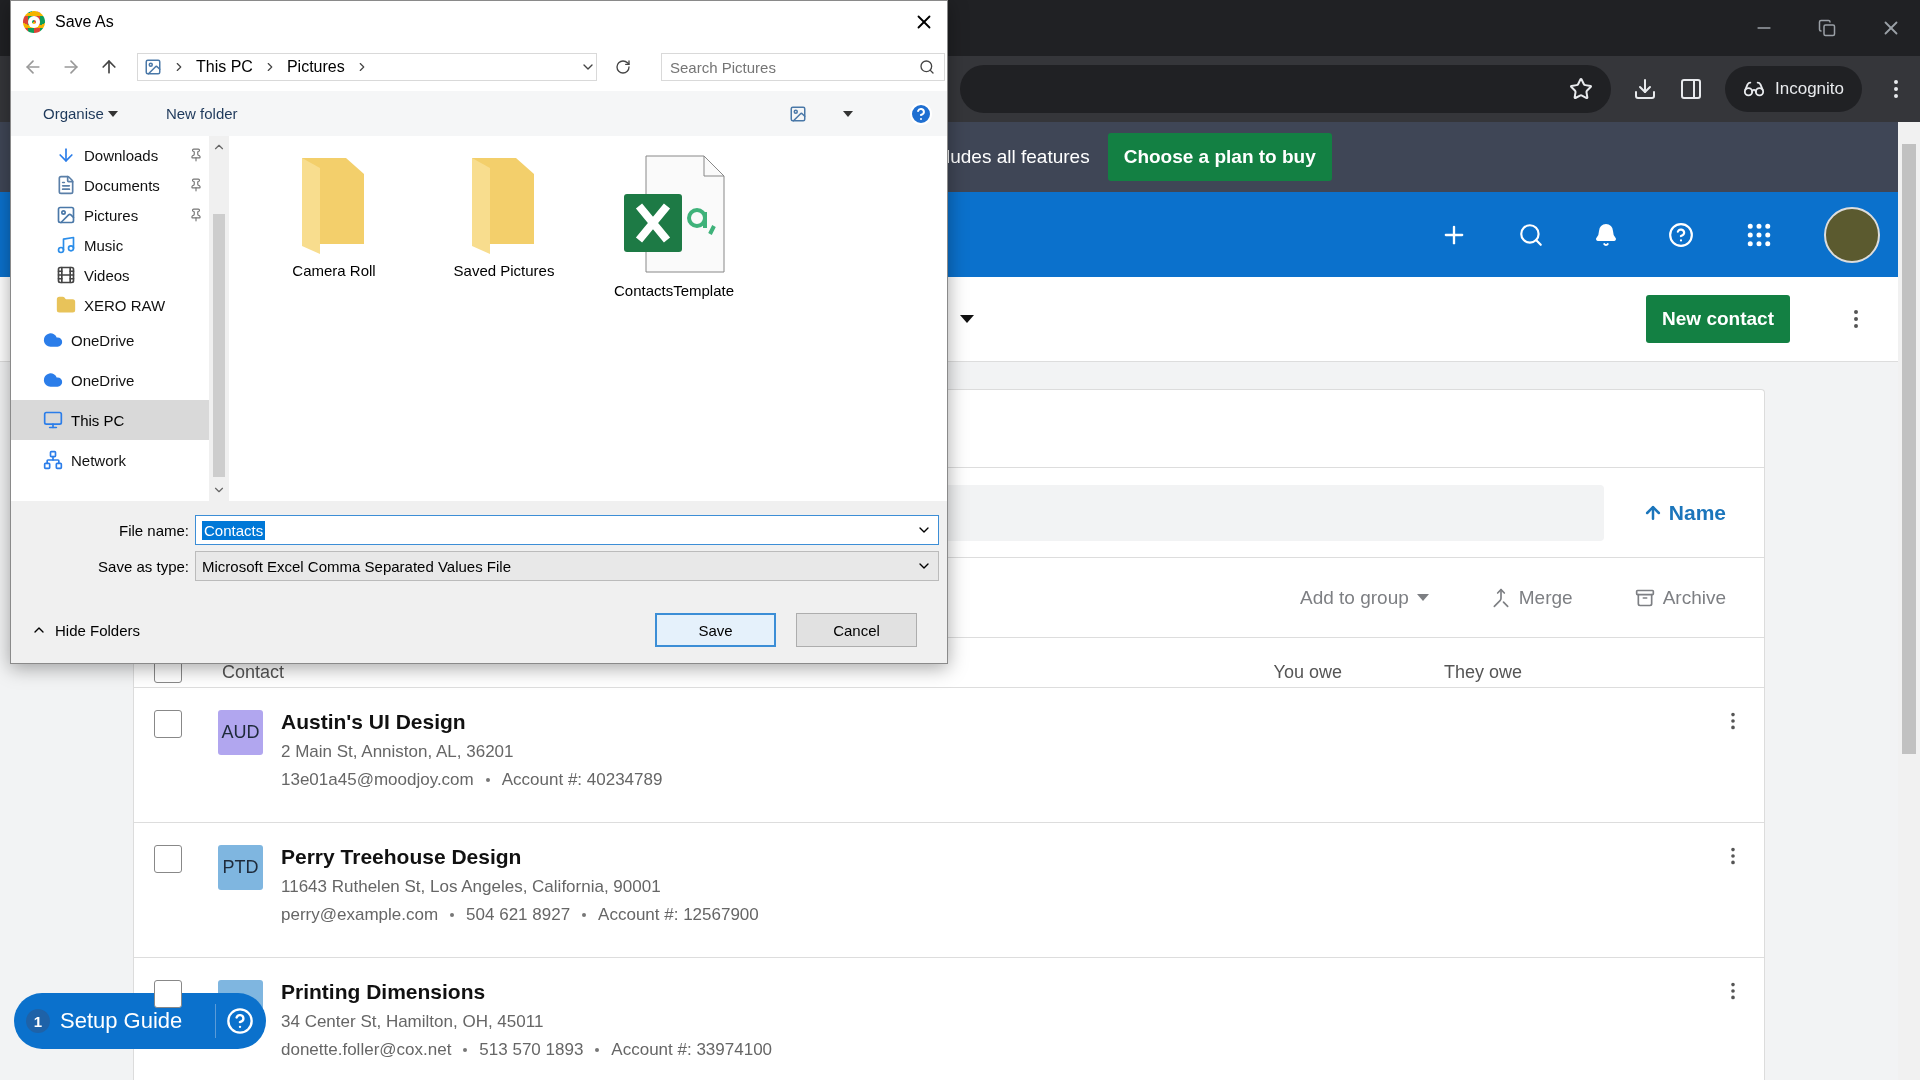 The image size is (1920, 1080). Describe the element at coordinates (678, 915) in the screenshot. I see `contact-detail: Account #: 12567900` at that location.